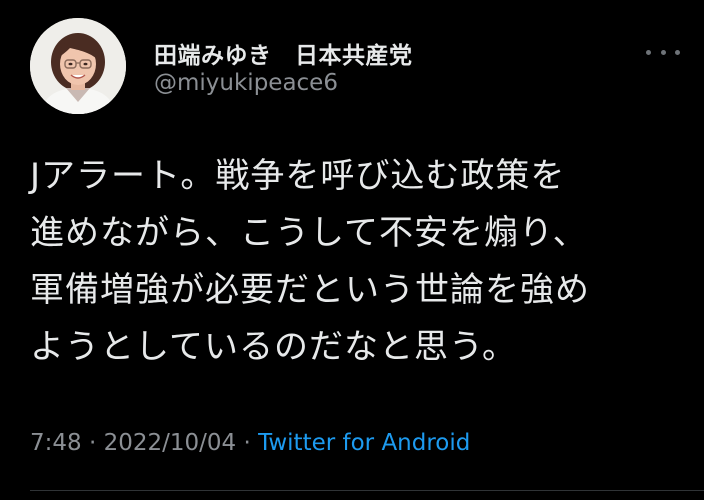 Image resolution: width=704 pixels, height=500 pixels. What do you see at coordinates (310, 290) in the screenshot?
I see `tweet-text-line: 軍備増強が必要だという世論を強め` at bounding box center [310, 290].